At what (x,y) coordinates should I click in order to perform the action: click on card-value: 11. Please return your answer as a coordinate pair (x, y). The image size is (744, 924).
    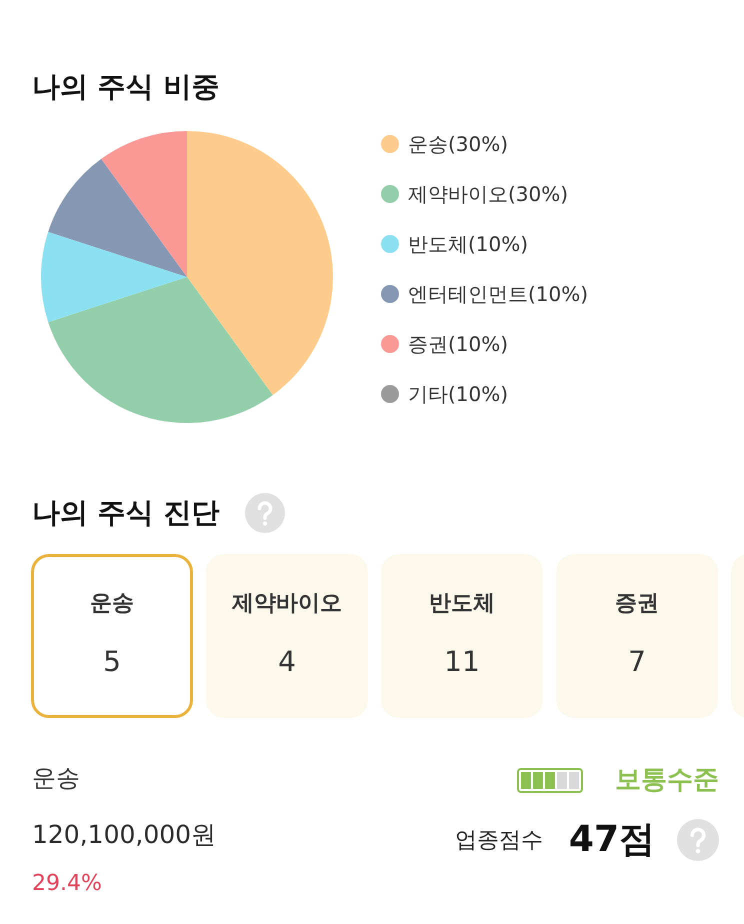
    Looking at the image, I should click on (462, 662).